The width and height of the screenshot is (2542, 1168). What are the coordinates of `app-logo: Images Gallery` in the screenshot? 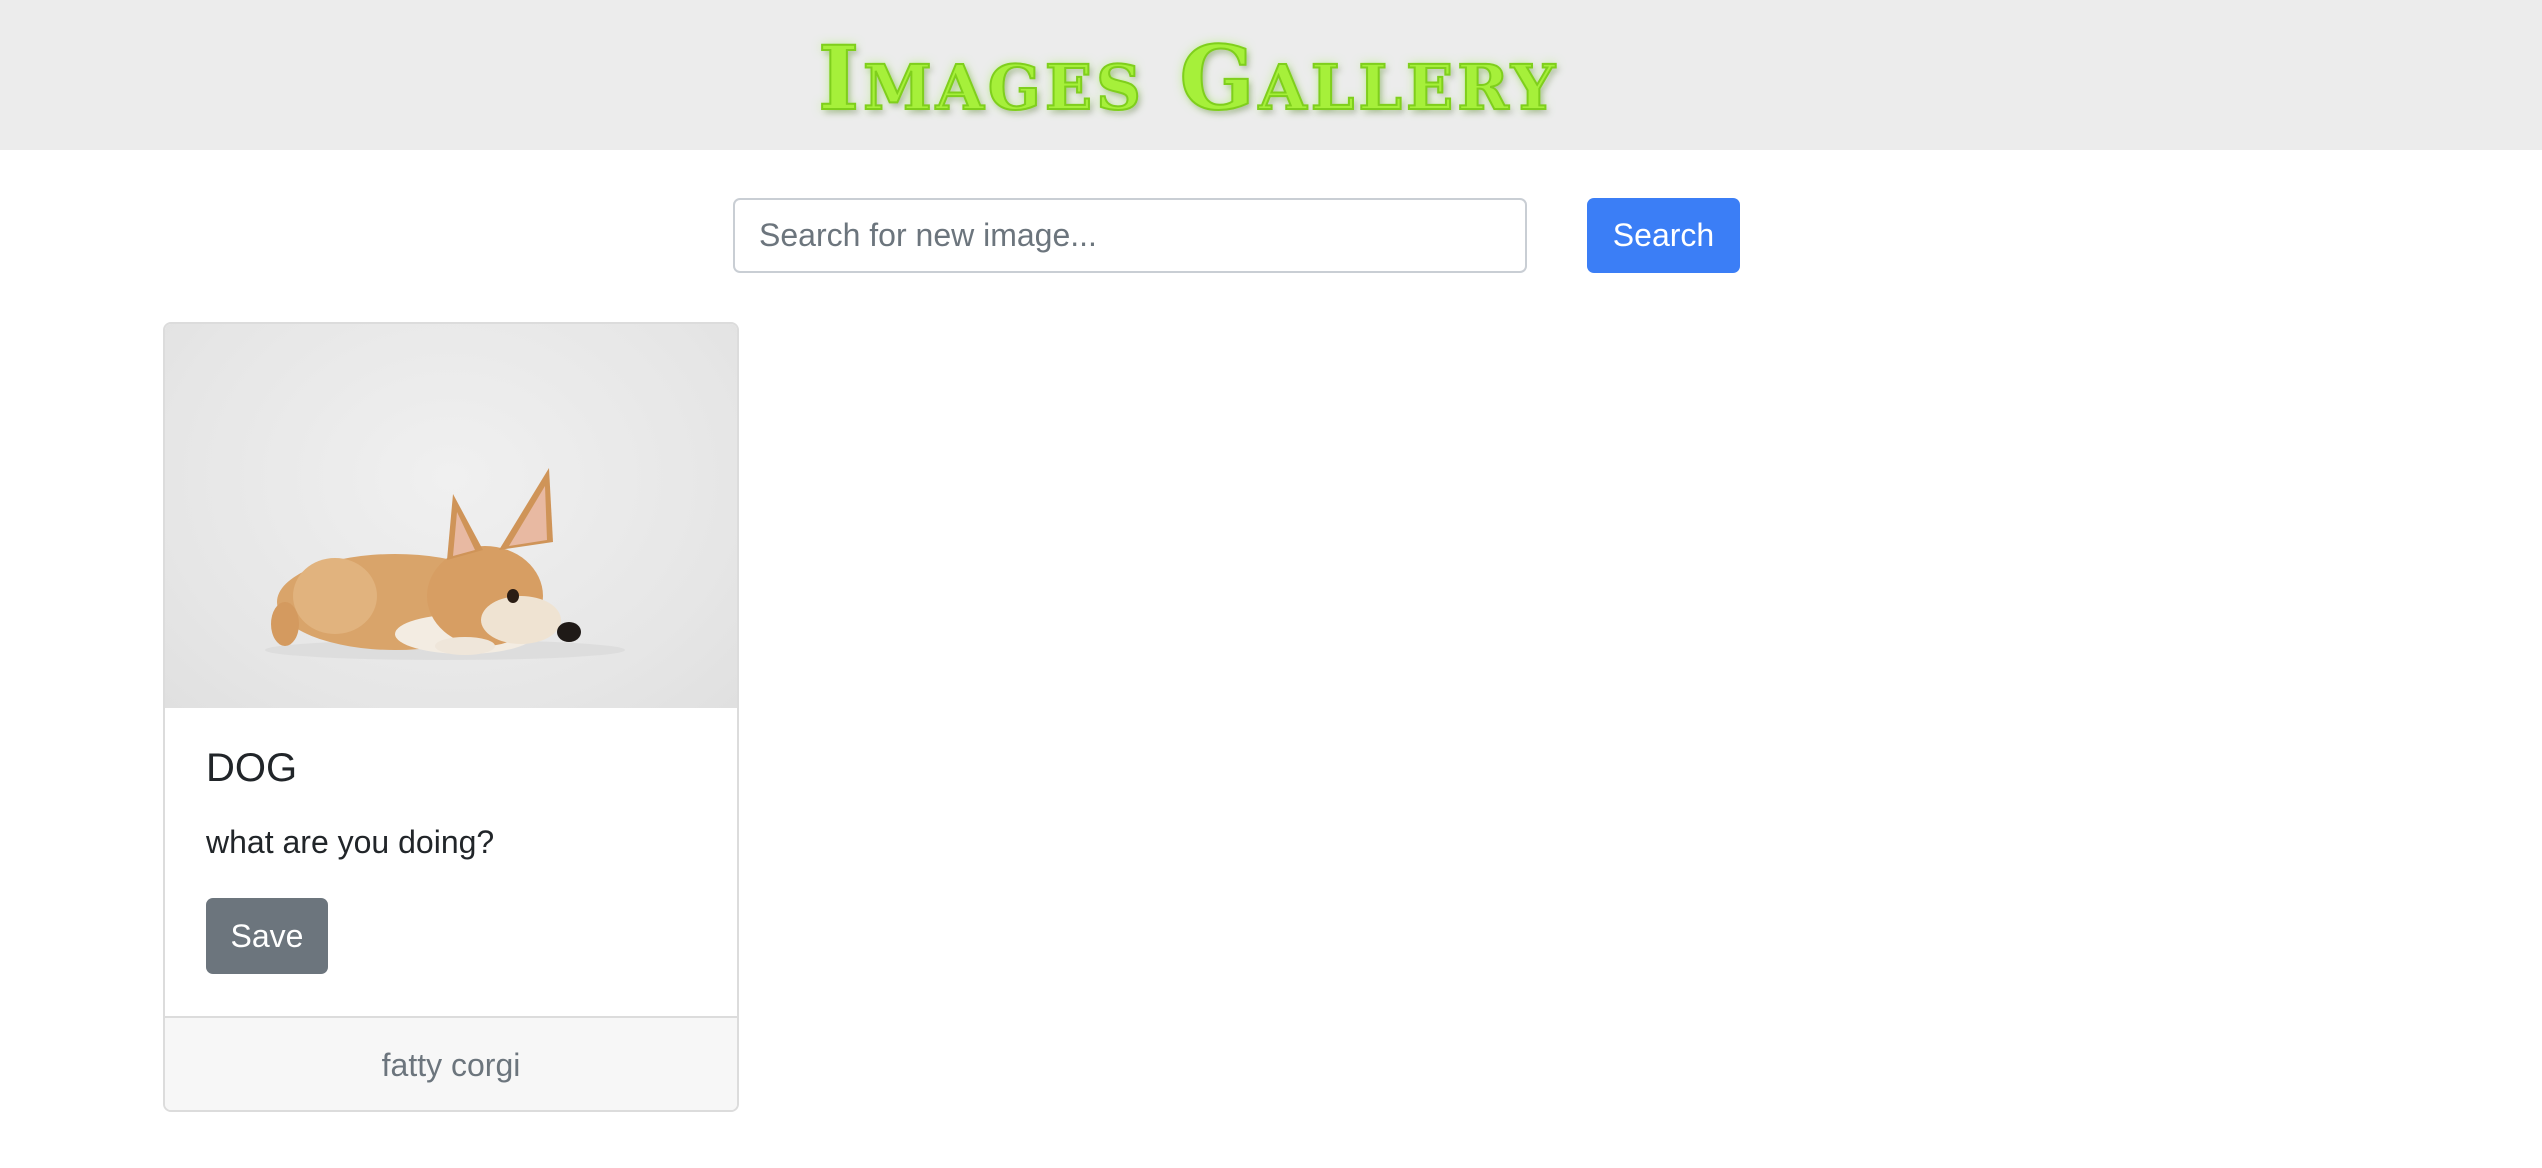 It's located at (1188, 78).